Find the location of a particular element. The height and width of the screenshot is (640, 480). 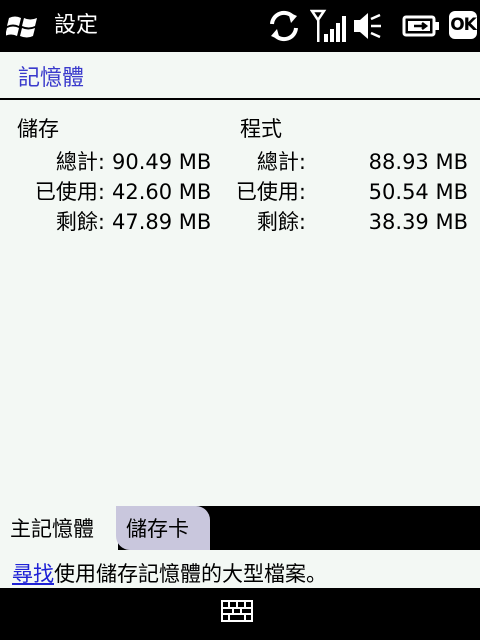

sync-icon is located at coordinates (284, 26).